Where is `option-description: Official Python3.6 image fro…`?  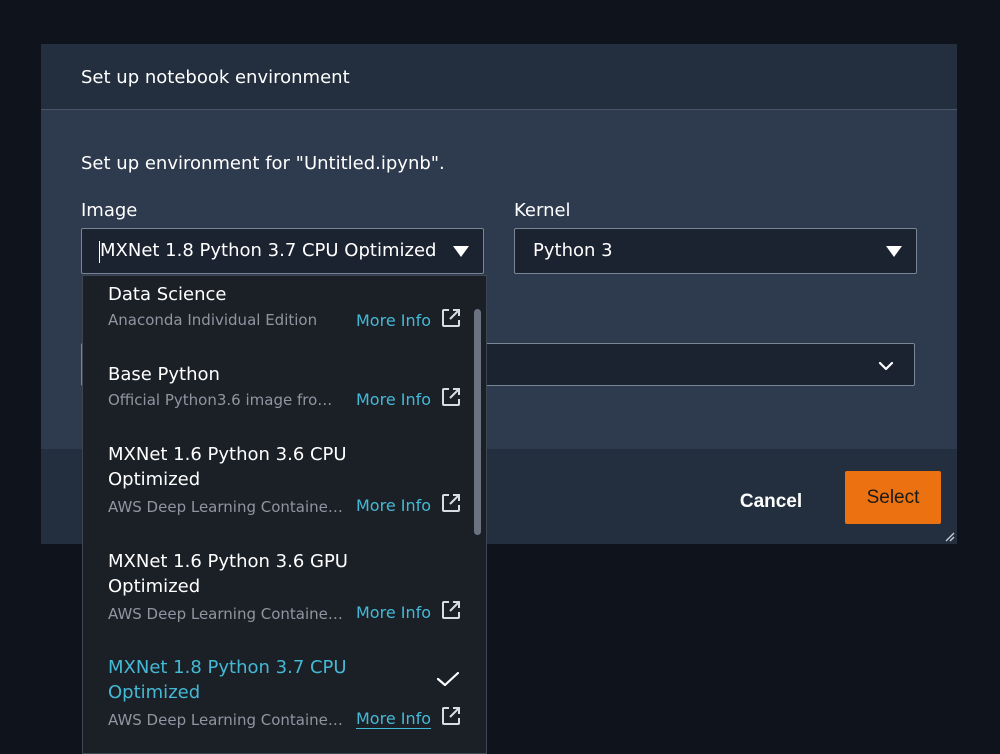 option-description: Official Python3.6 image fro… is located at coordinates (220, 400).